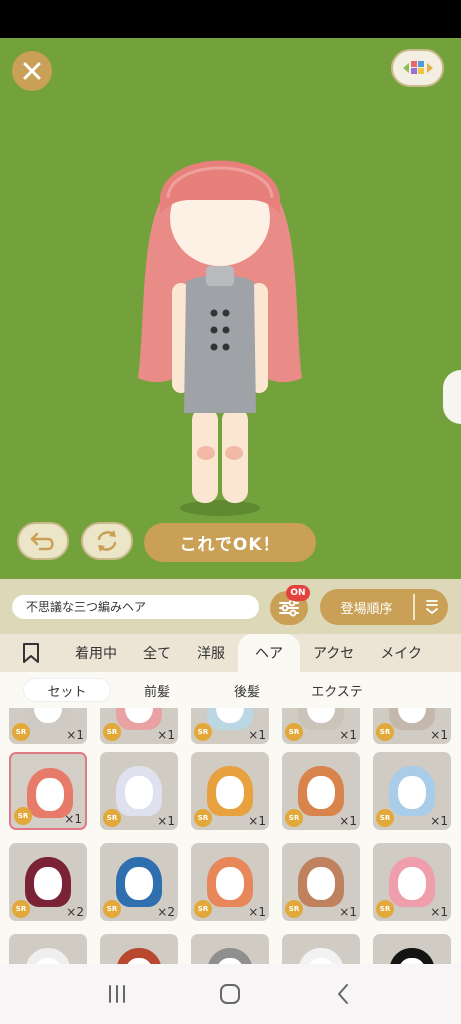 This screenshot has height=1024, width=461. Describe the element at coordinates (230, 19) in the screenshot. I see `status-bar` at that location.